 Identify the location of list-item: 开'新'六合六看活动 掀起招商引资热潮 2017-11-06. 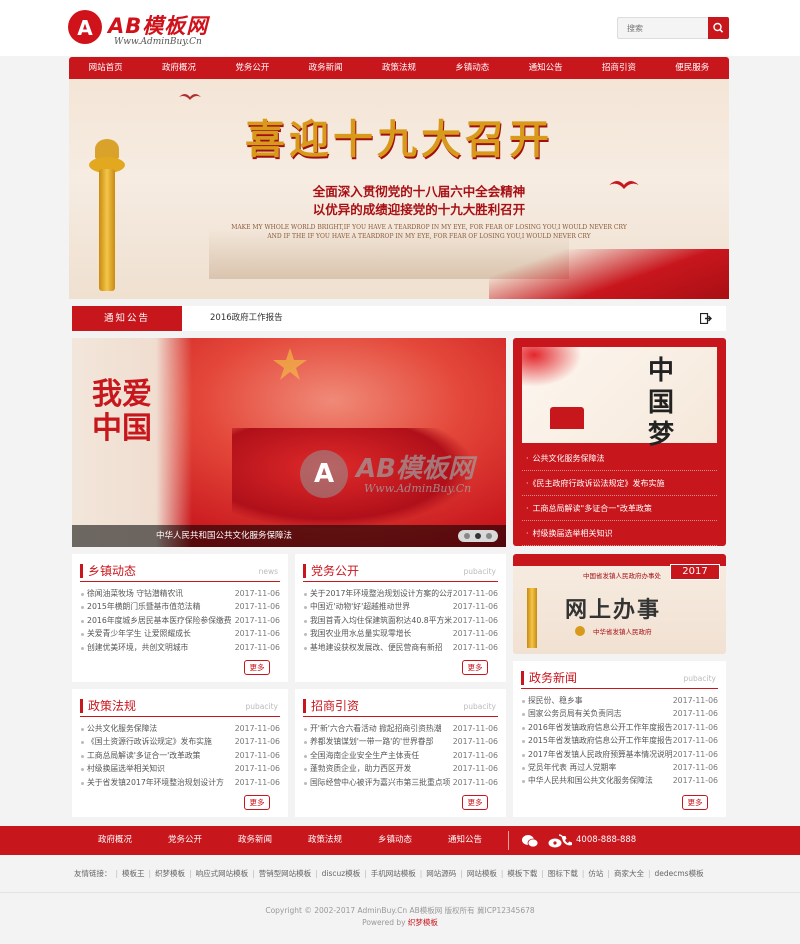
(400, 728).